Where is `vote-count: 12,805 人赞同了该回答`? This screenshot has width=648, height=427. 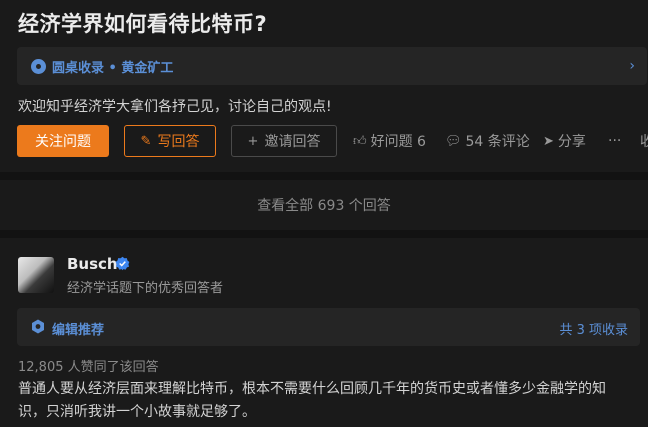 vote-count: 12,805 人赞同了该回答 is located at coordinates (88, 367).